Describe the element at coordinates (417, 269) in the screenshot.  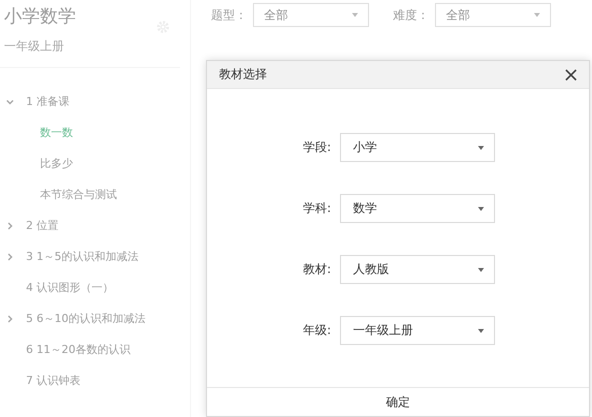
I see `dropdown-select: 人教版` at that location.